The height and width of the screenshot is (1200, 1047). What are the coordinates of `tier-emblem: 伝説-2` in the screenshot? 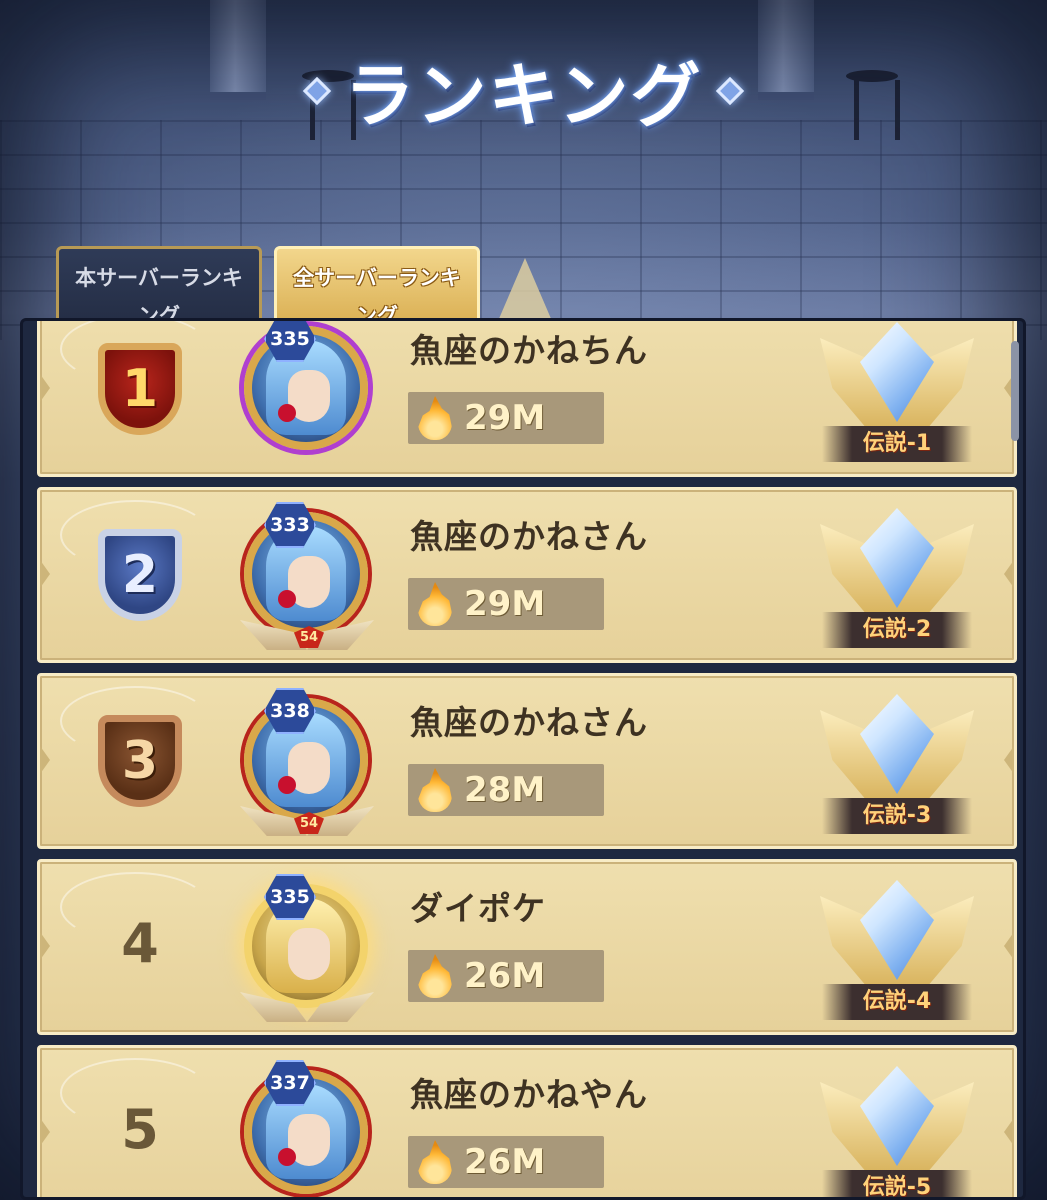 It's located at (897, 577).